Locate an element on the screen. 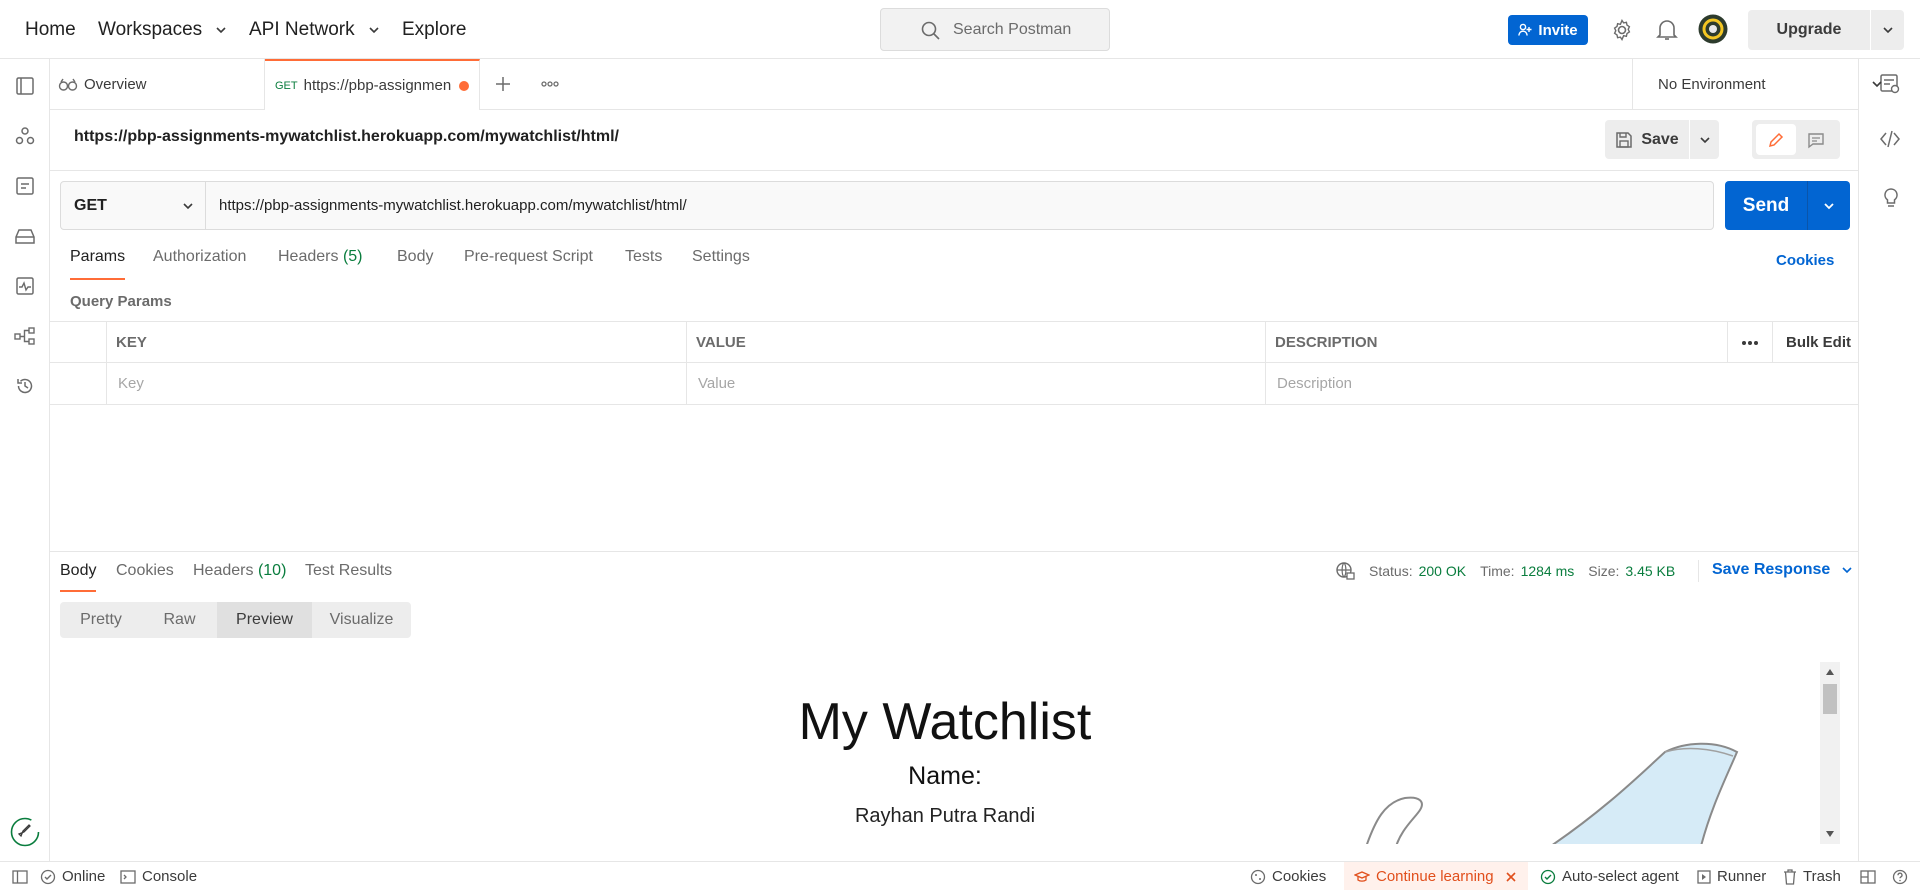 The height and width of the screenshot is (890, 1920). row-checkbox-cell is located at coordinates (78, 383).